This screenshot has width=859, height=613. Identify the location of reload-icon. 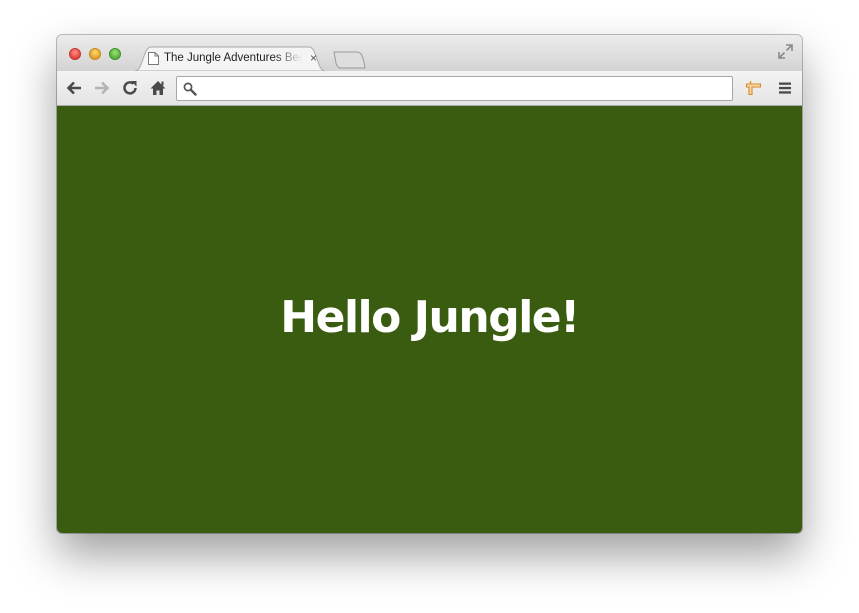
(130, 88).